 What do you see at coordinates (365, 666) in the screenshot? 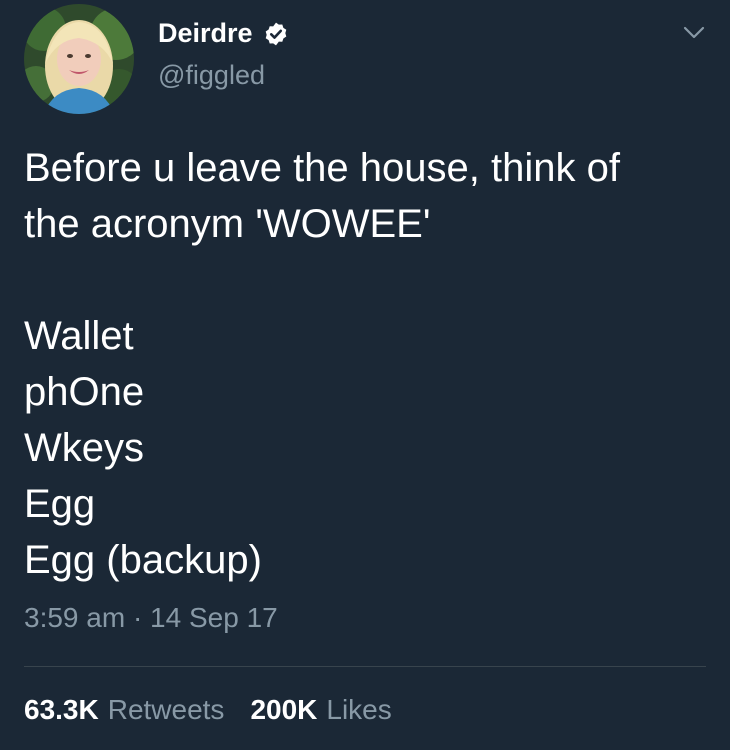
I see `divider` at bounding box center [365, 666].